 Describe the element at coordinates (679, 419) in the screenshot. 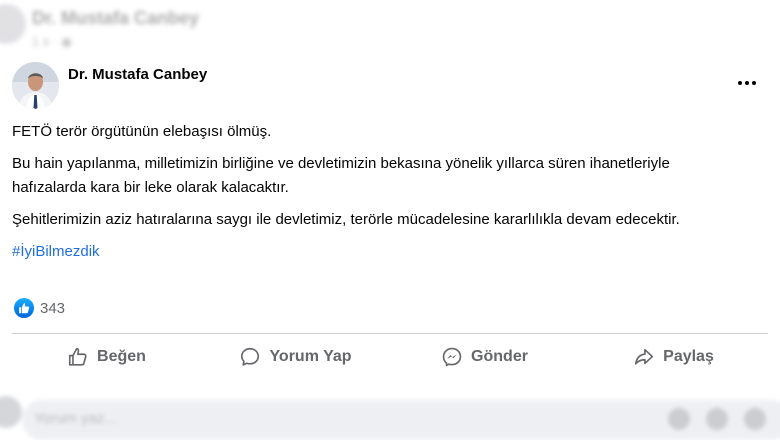

I see `sticker-icon` at that location.